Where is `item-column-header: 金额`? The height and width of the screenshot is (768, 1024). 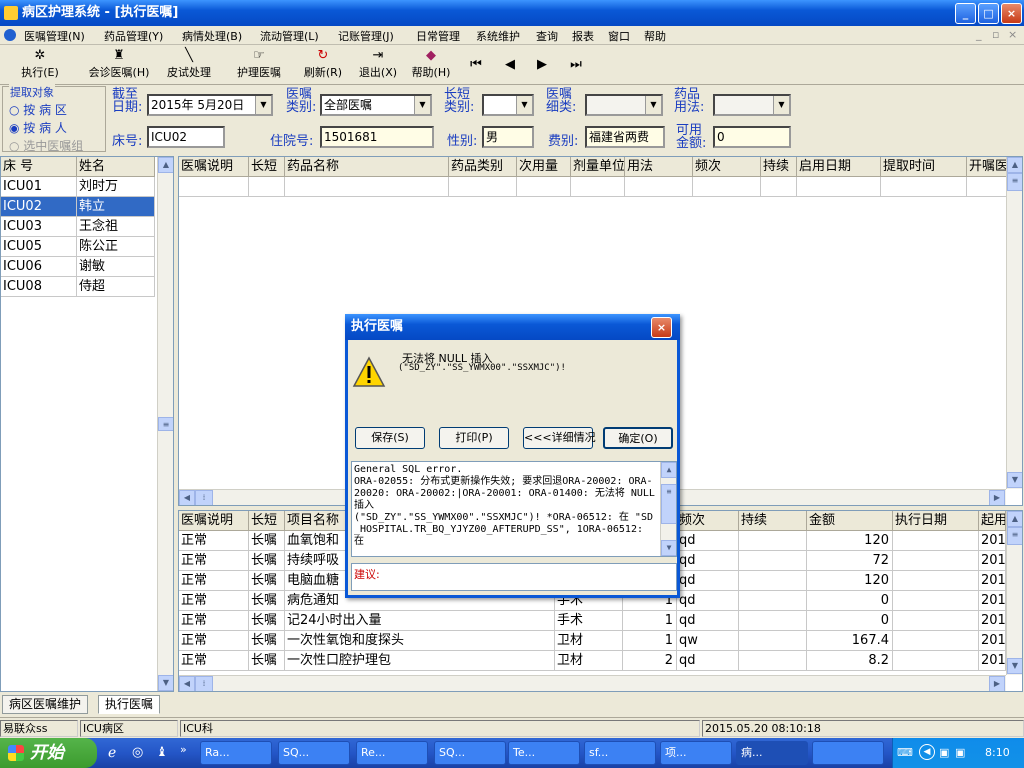
item-column-header: 金额 is located at coordinates (850, 521).